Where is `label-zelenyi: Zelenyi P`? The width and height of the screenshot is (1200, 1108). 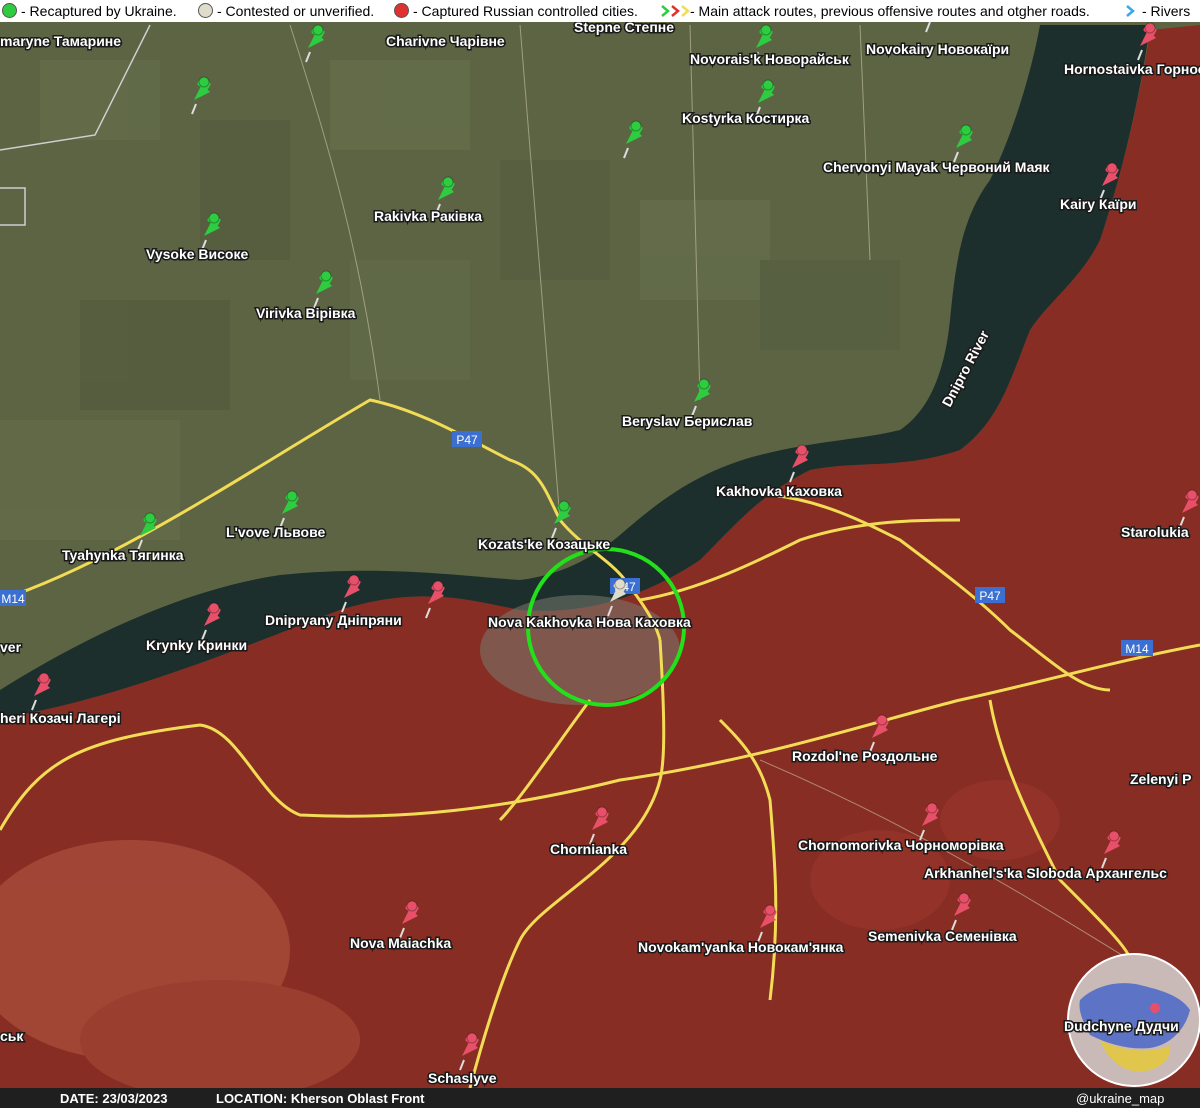 label-zelenyi: Zelenyi P is located at coordinates (1160, 779).